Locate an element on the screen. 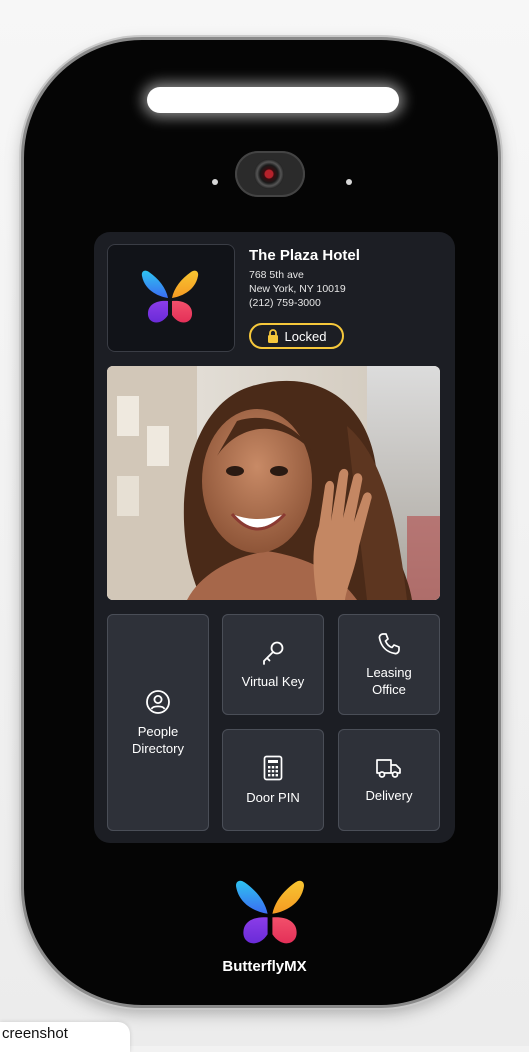 The height and width of the screenshot is (1052, 529). delivery-button: Delivery is located at coordinates (389, 780).